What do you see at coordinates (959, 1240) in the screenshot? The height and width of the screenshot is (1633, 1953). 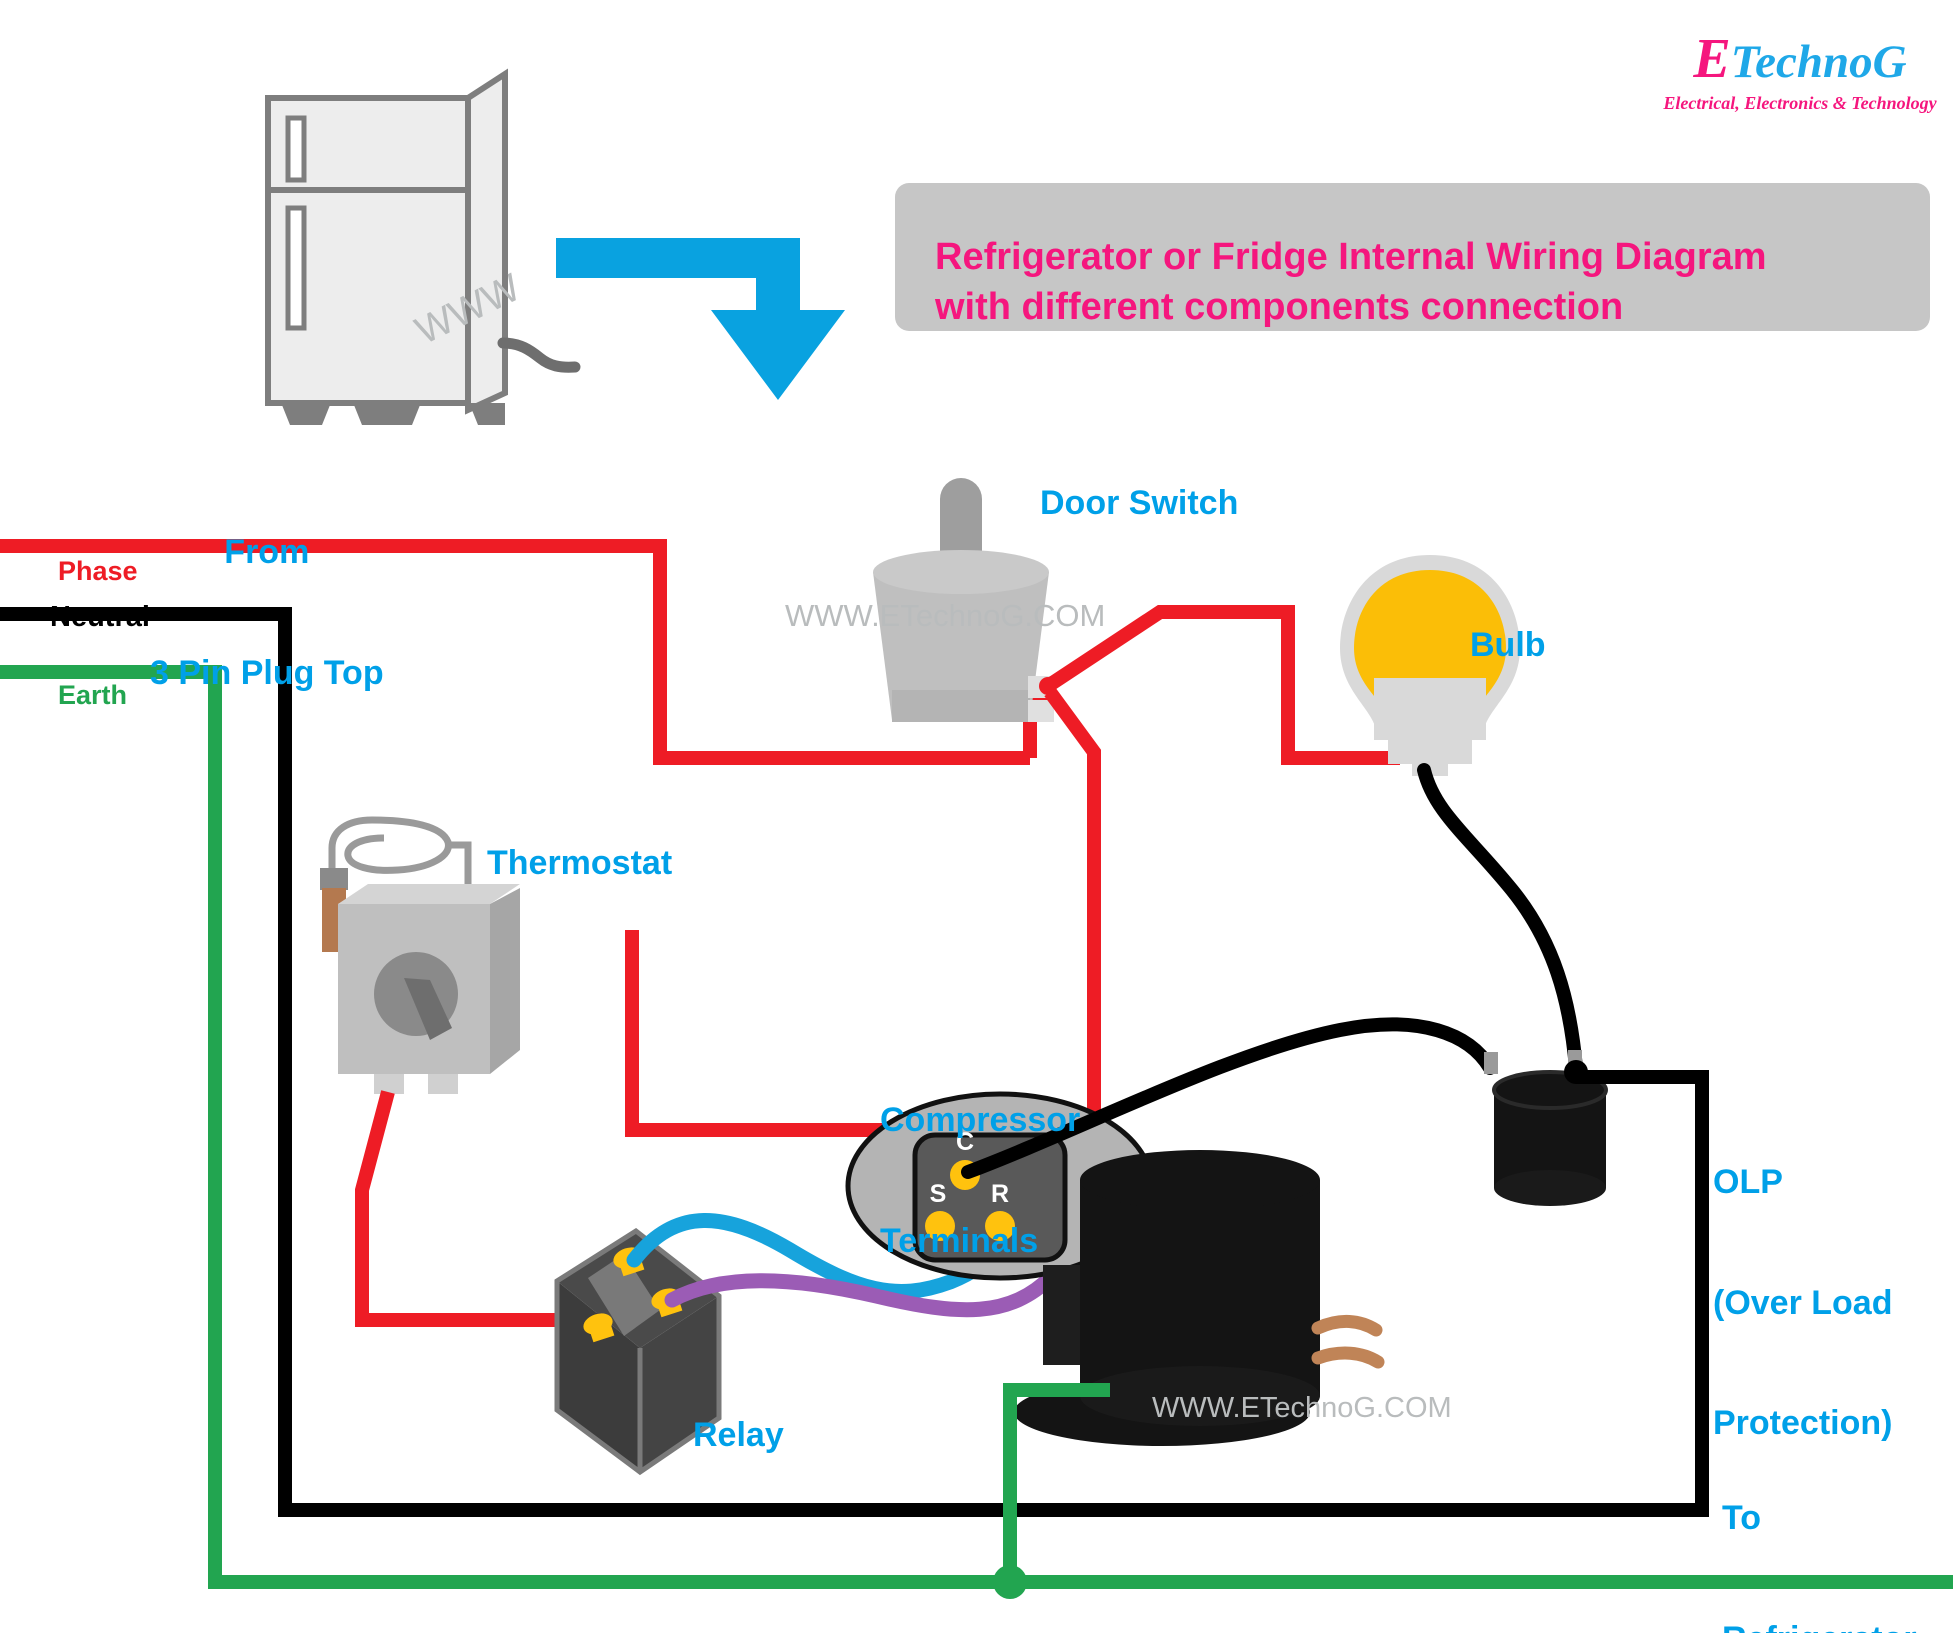 I see `compressor-terminals-line2: Terminals` at bounding box center [959, 1240].